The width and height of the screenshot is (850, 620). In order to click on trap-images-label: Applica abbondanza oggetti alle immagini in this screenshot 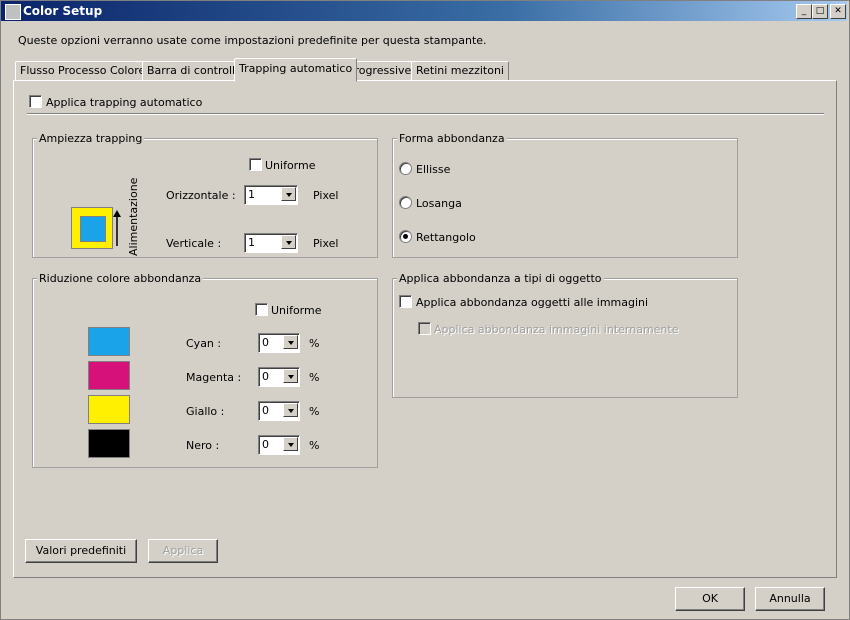, I will do `click(532, 302)`.